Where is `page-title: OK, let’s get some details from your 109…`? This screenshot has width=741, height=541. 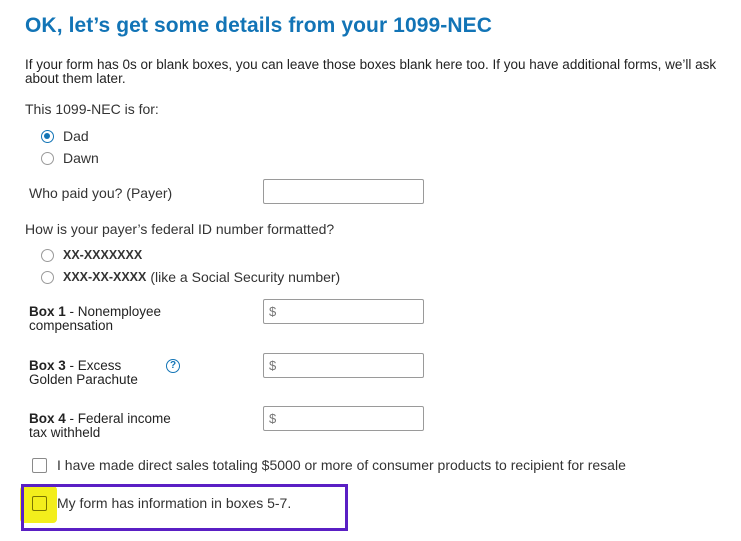
page-title: OK, let’s get some details from your 109… is located at coordinates (259, 25).